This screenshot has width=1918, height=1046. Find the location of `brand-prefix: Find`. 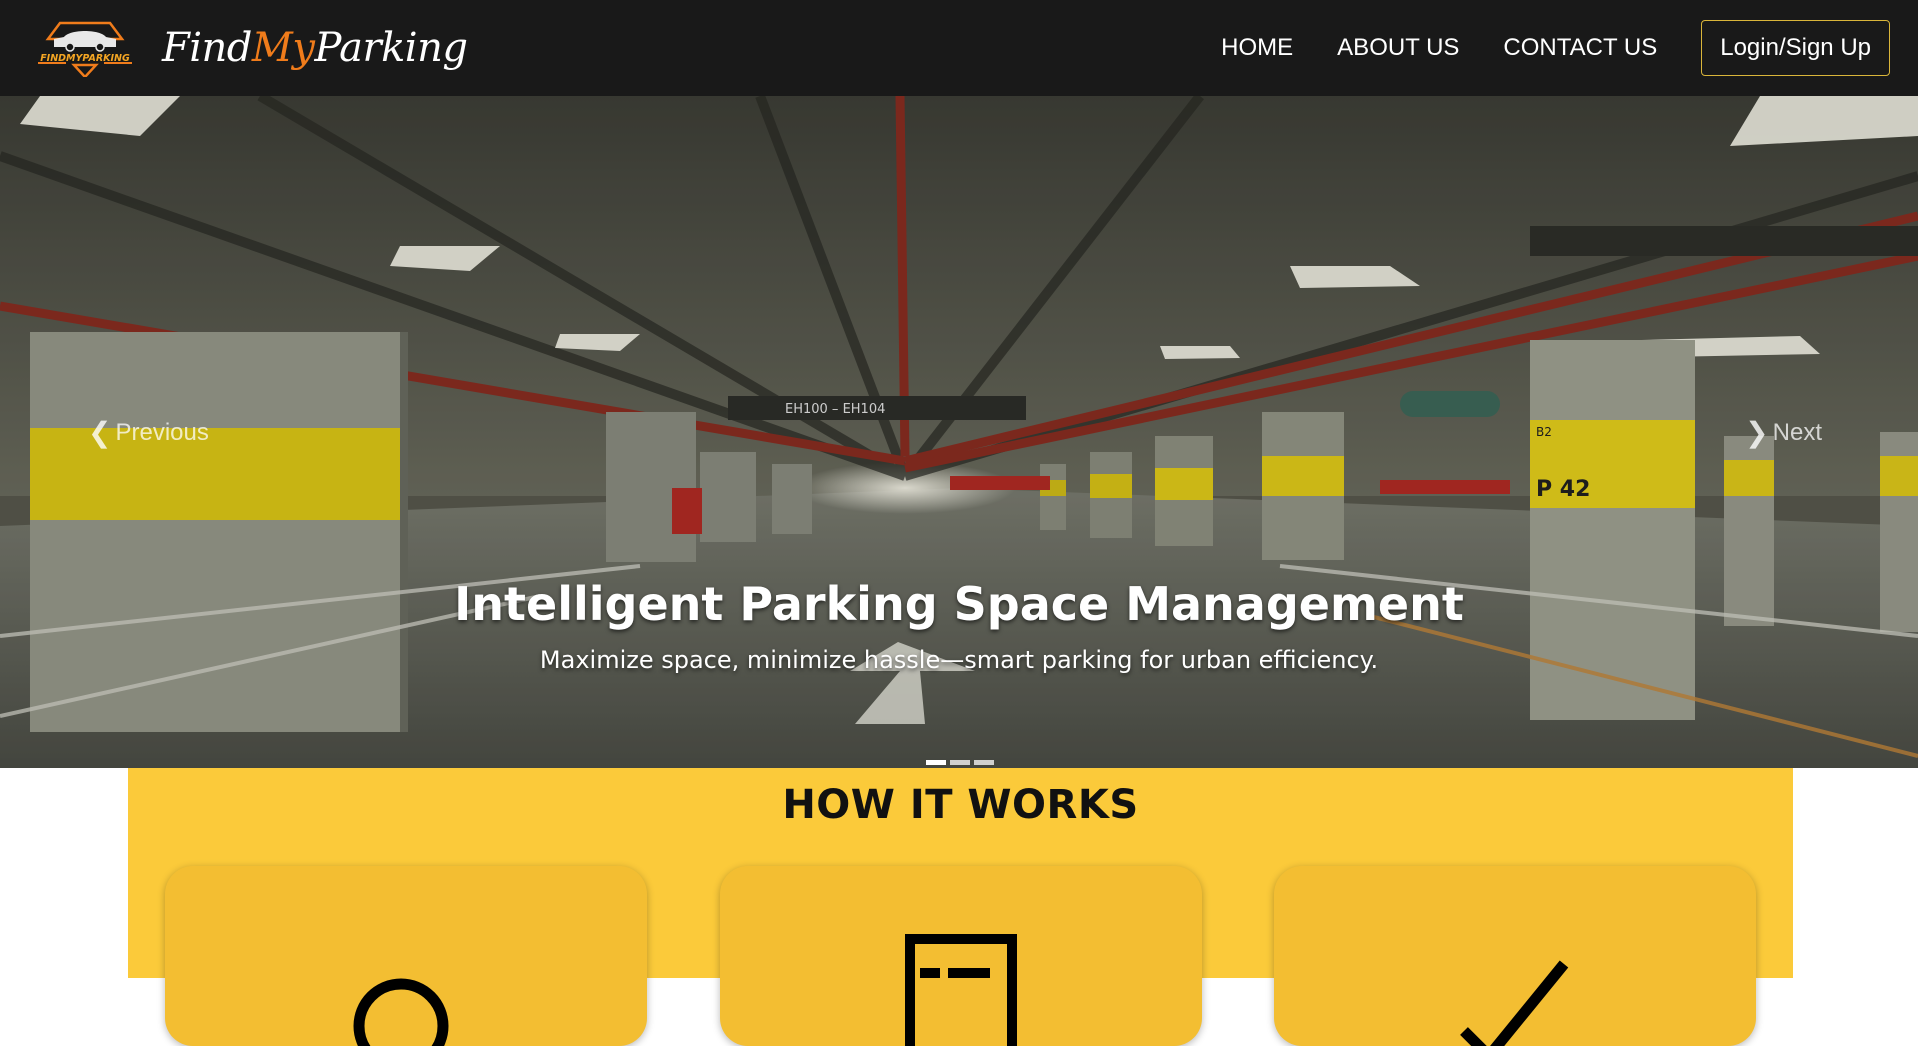

brand-prefix: Find is located at coordinates (207, 48).